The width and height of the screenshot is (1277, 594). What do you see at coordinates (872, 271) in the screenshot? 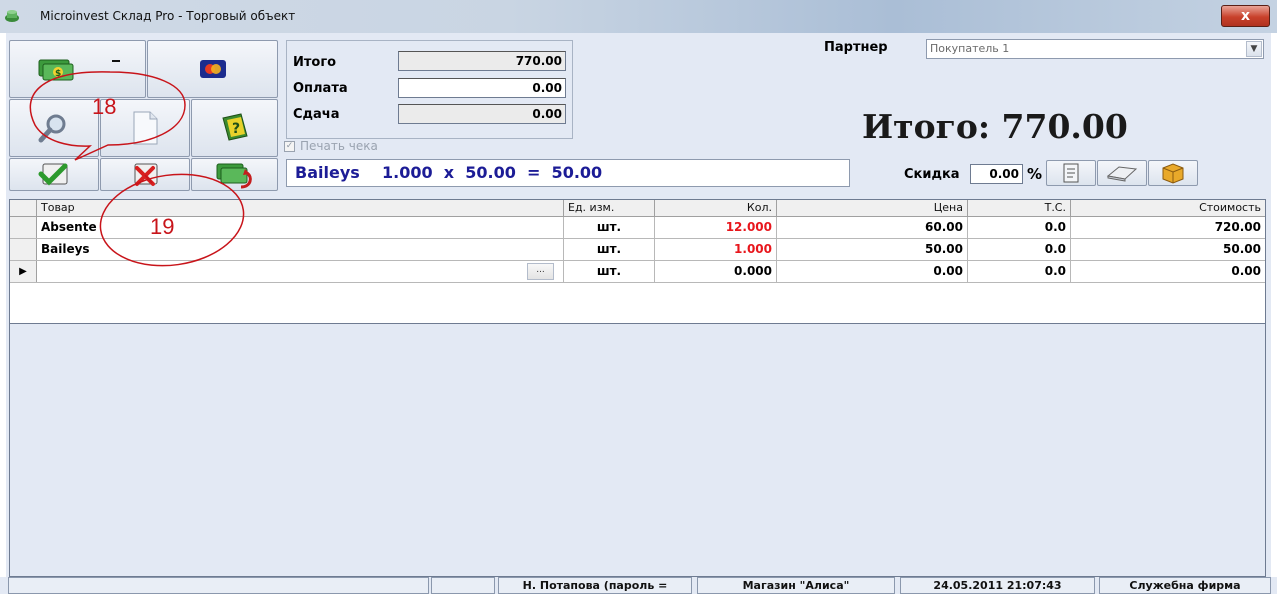
I see `cell-price: 0.00` at bounding box center [872, 271].